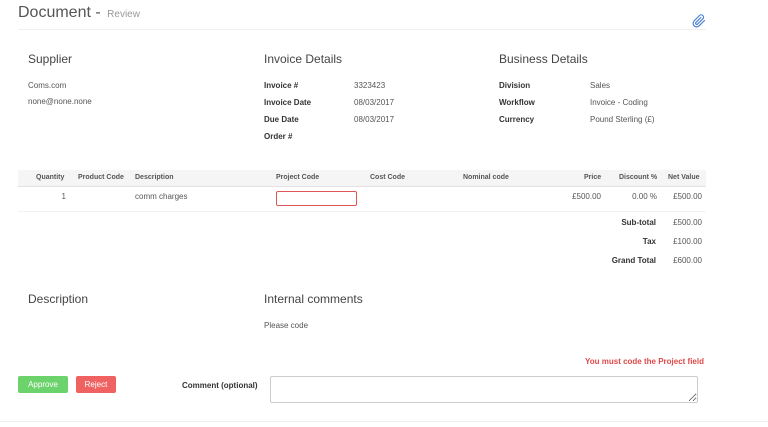 The height and width of the screenshot is (427, 768). I want to click on table-divider, so click(362, 211).